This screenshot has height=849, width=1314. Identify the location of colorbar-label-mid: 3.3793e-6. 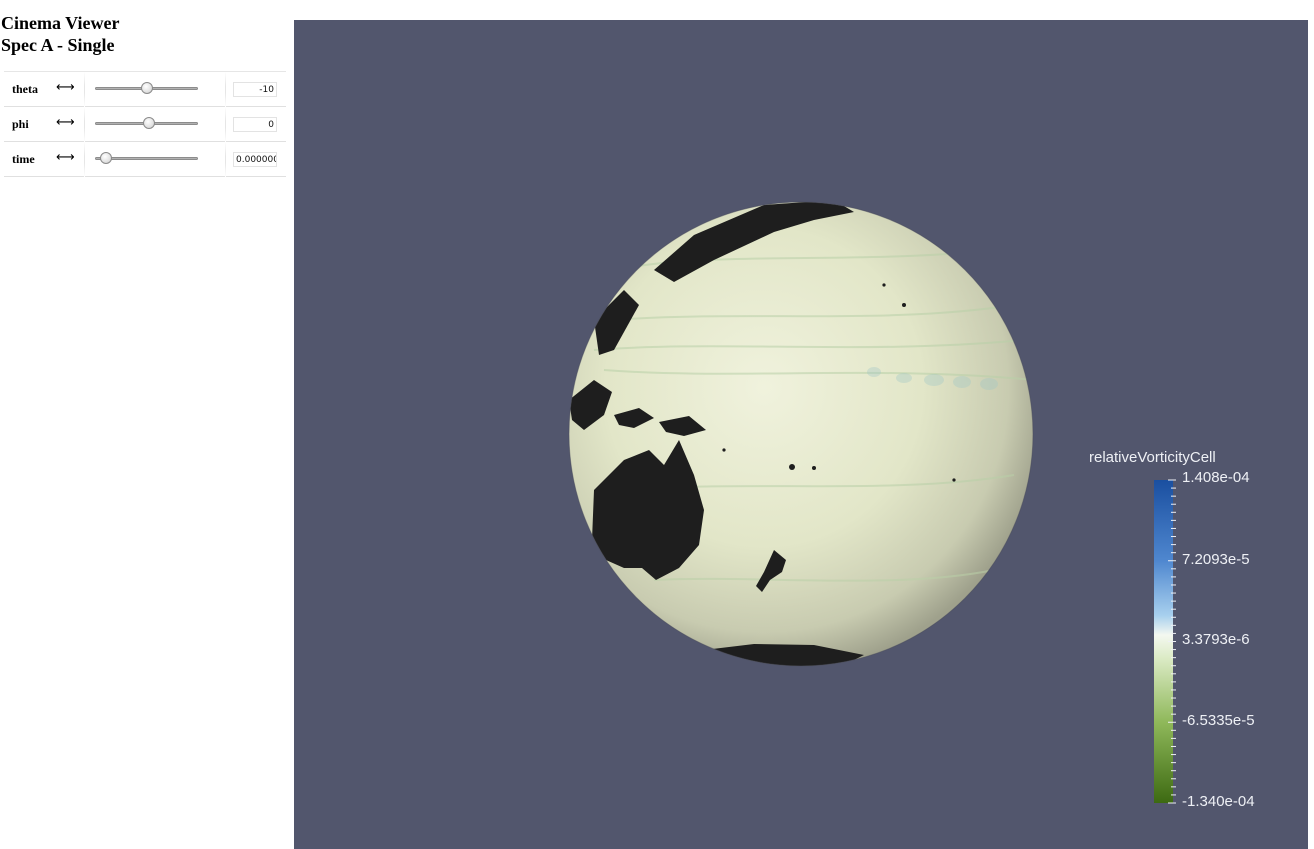
(1216, 639).